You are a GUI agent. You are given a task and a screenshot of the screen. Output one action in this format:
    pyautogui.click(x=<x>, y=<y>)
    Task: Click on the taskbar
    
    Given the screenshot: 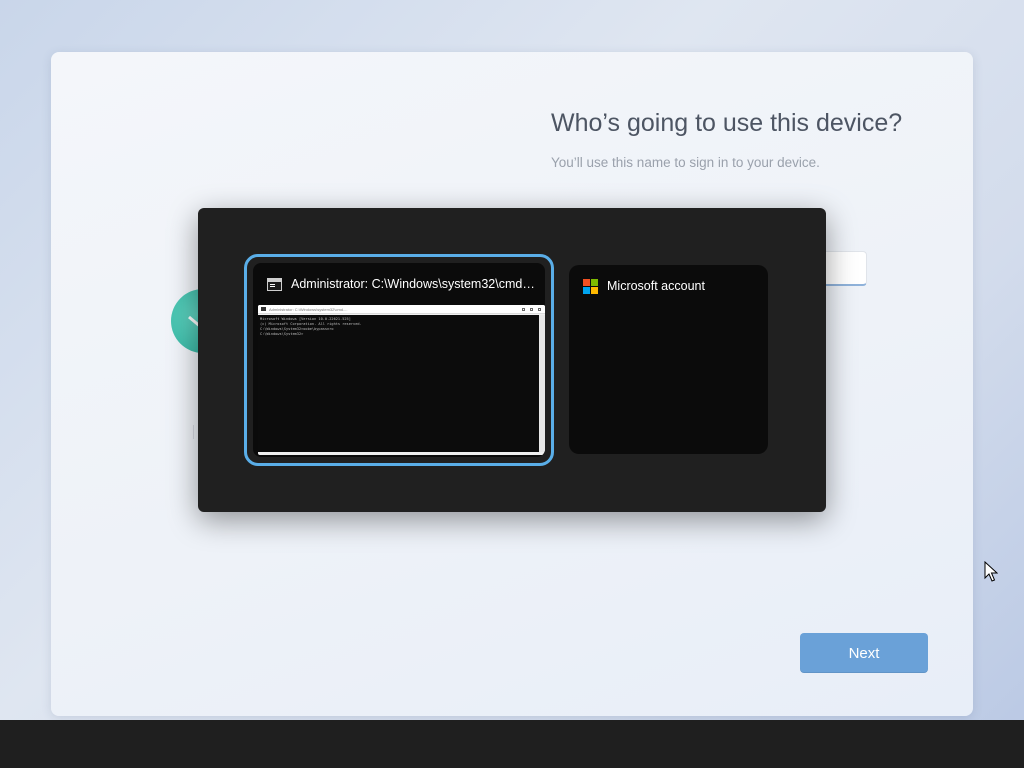 What is the action you would take?
    pyautogui.click(x=512, y=744)
    